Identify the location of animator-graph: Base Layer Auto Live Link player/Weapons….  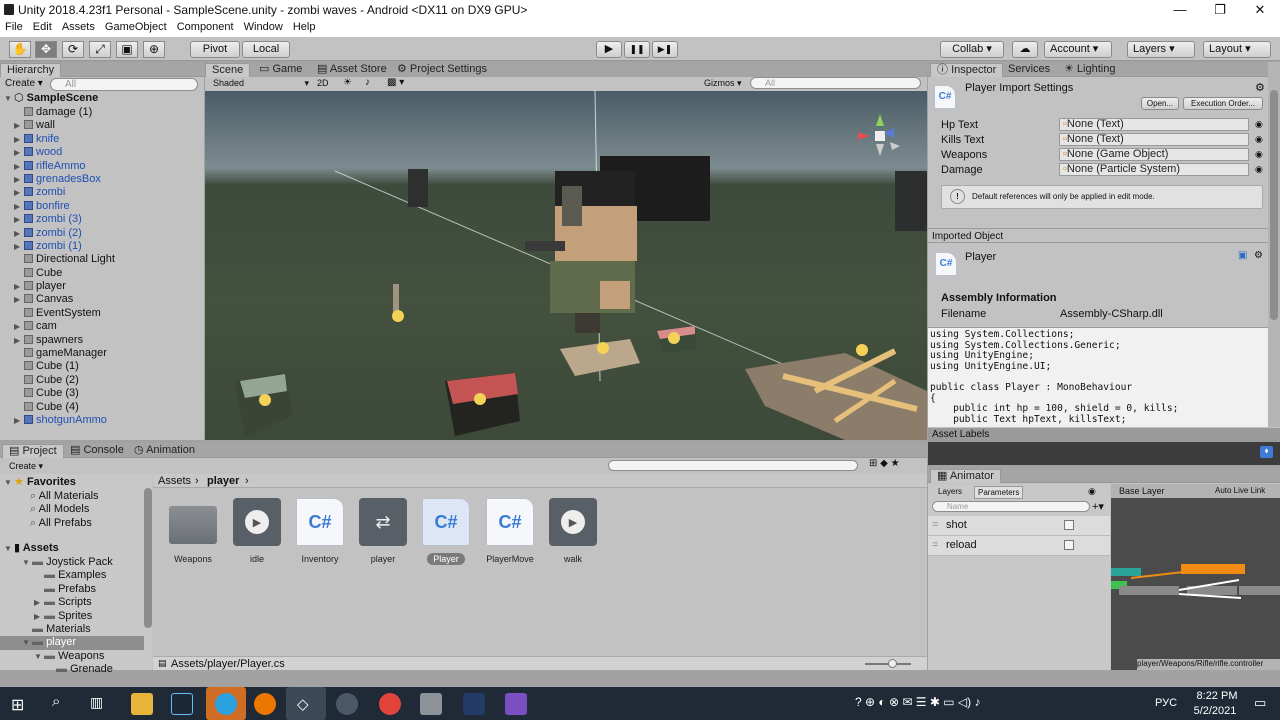
(1195, 577).